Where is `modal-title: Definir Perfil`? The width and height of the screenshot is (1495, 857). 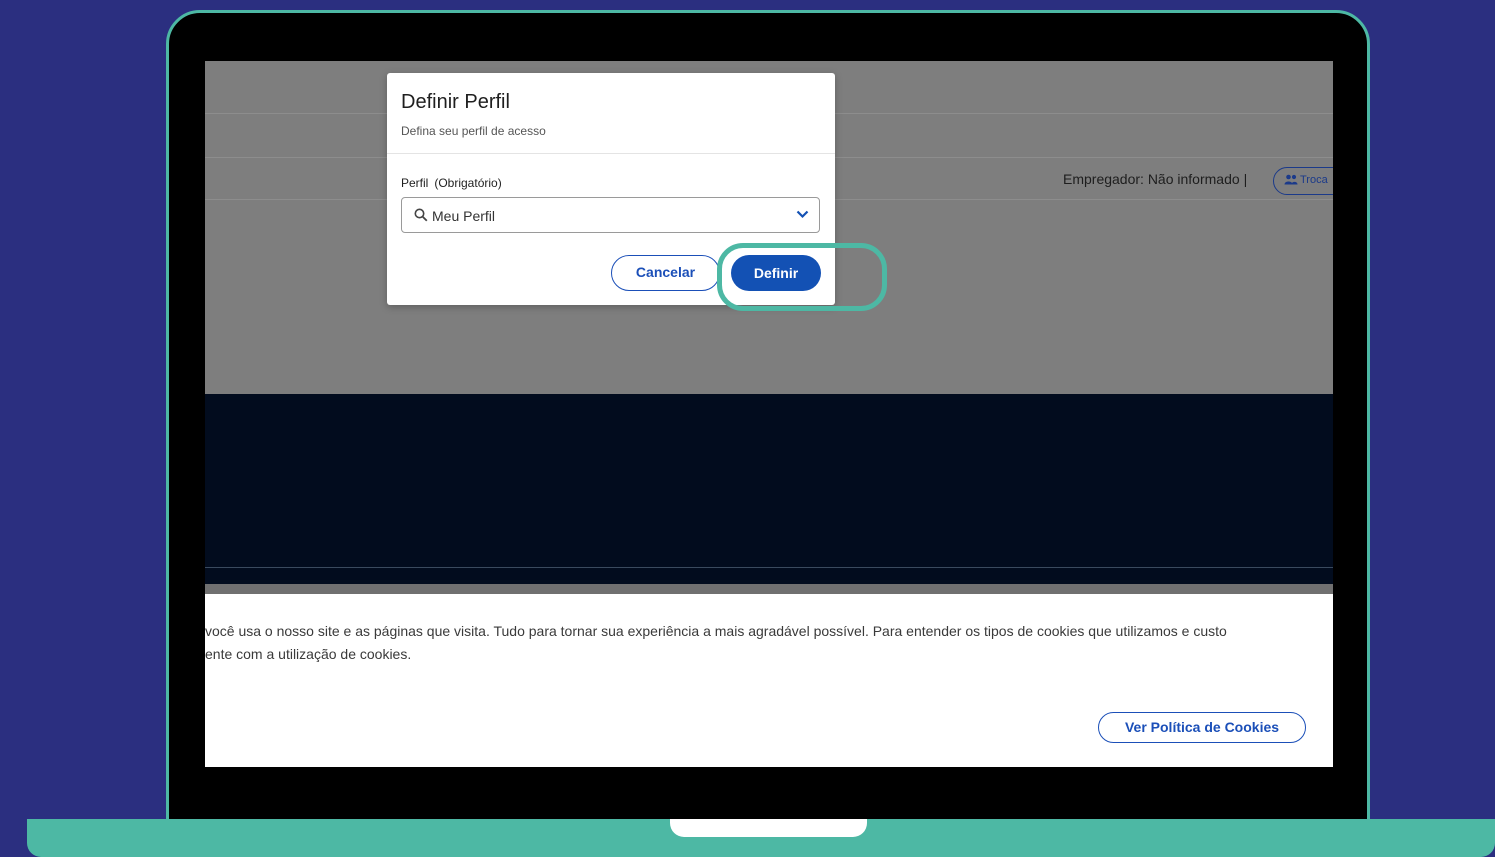
modal-title: Definir Perfil is located at coordinates (455, 102).